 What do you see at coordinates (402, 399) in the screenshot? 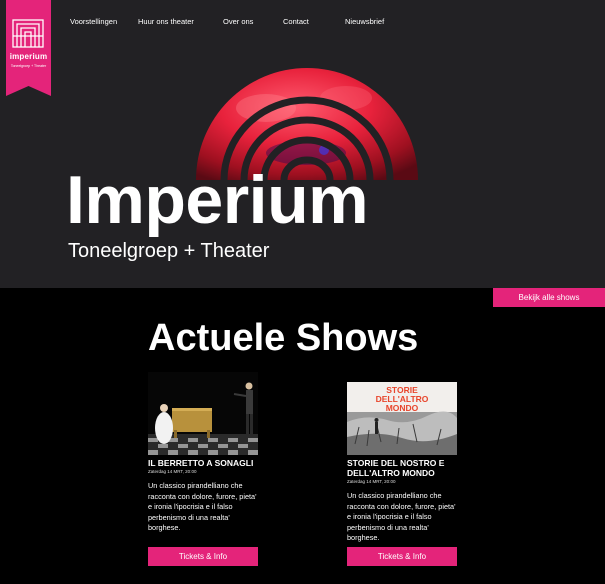
I see `image-caption: STORIE DELL'ALTRO MONDO` at bounding box center [402, 399].